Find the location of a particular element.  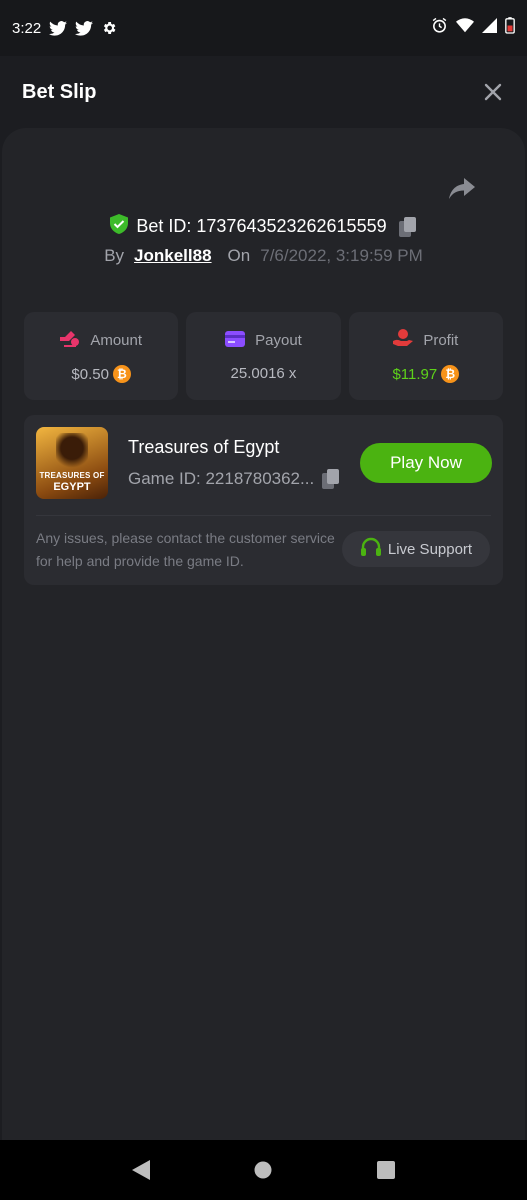

profit-value: $11.97 is located at coordinates (415, 374).